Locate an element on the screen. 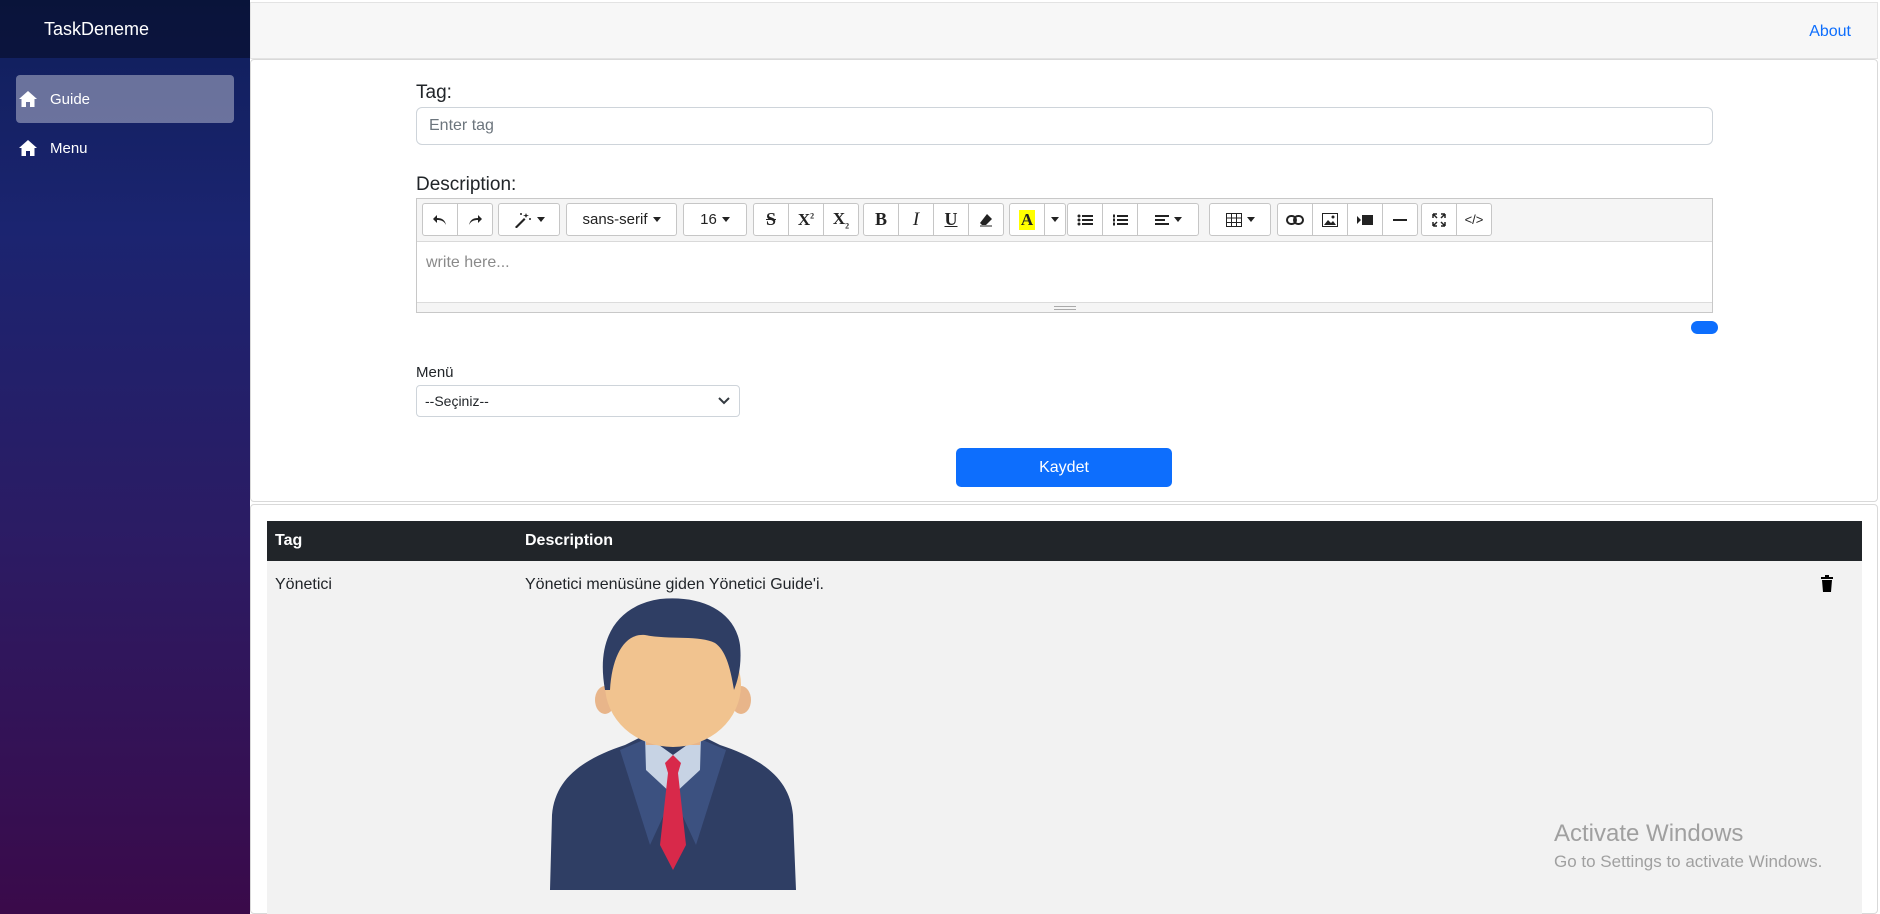  table-icon is located at coordinates (1233, 219).